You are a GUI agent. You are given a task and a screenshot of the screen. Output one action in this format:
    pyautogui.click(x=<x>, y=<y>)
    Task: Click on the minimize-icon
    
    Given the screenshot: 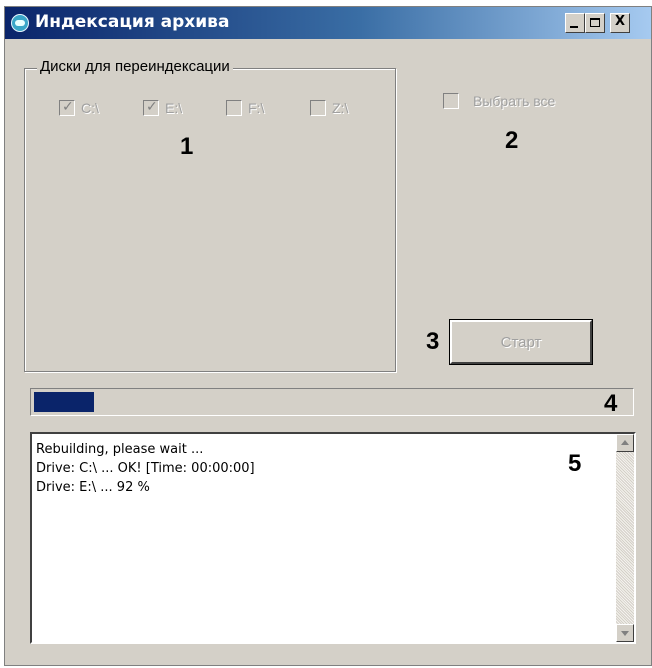 What is the action you would take?
    pyautogui.click(x=574, y=27)
    